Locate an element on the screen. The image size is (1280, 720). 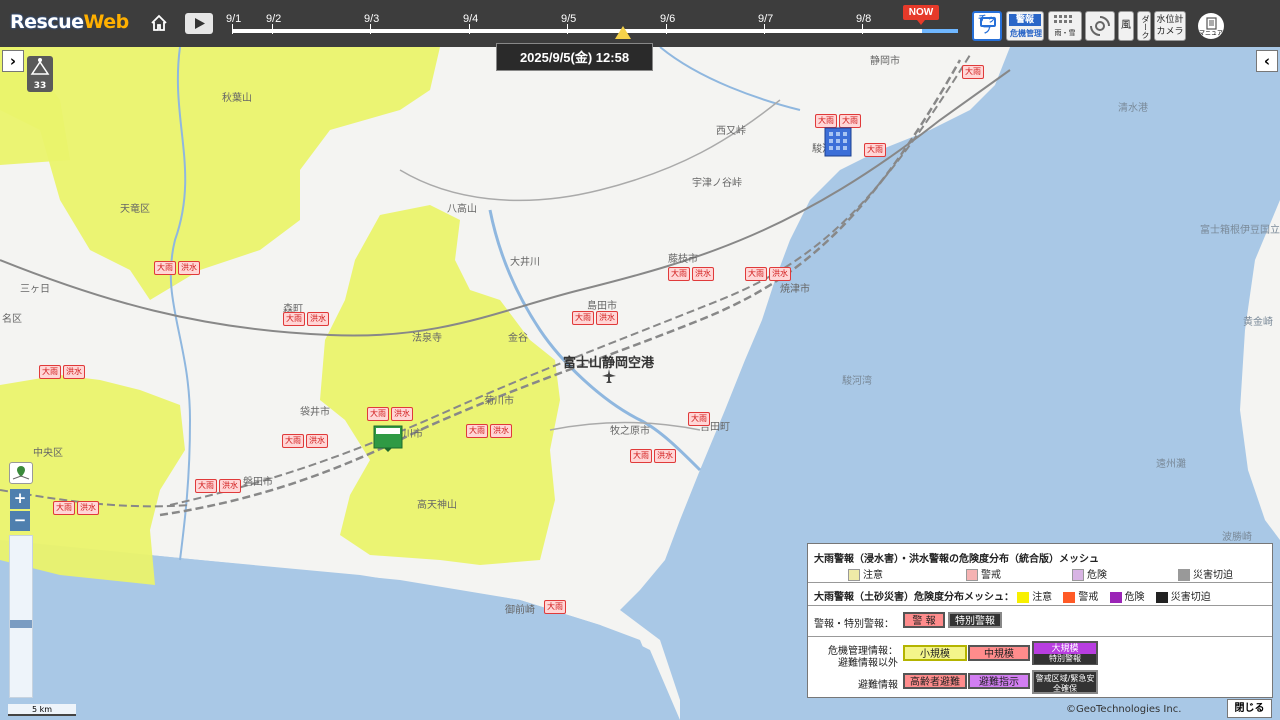
map-label-yatagoyama: 八高山 is located at coordinates (462, 209).